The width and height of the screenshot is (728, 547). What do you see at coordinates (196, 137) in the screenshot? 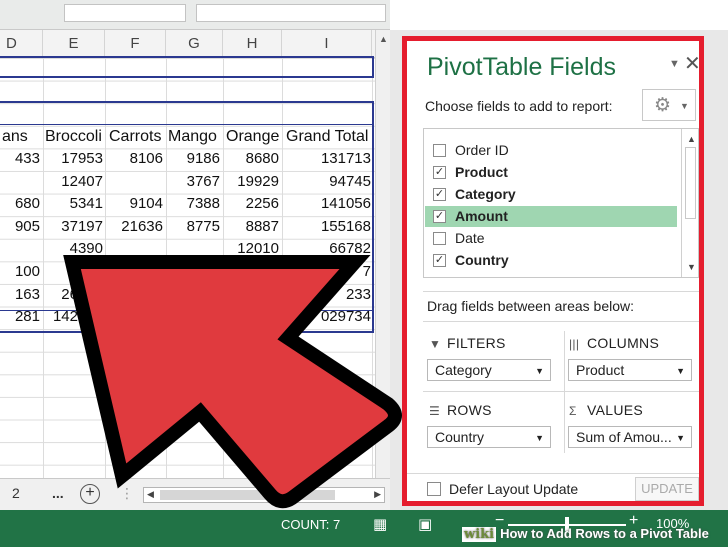
I see `pivot-header-cell: Mango` at bounding box center [196, 137].